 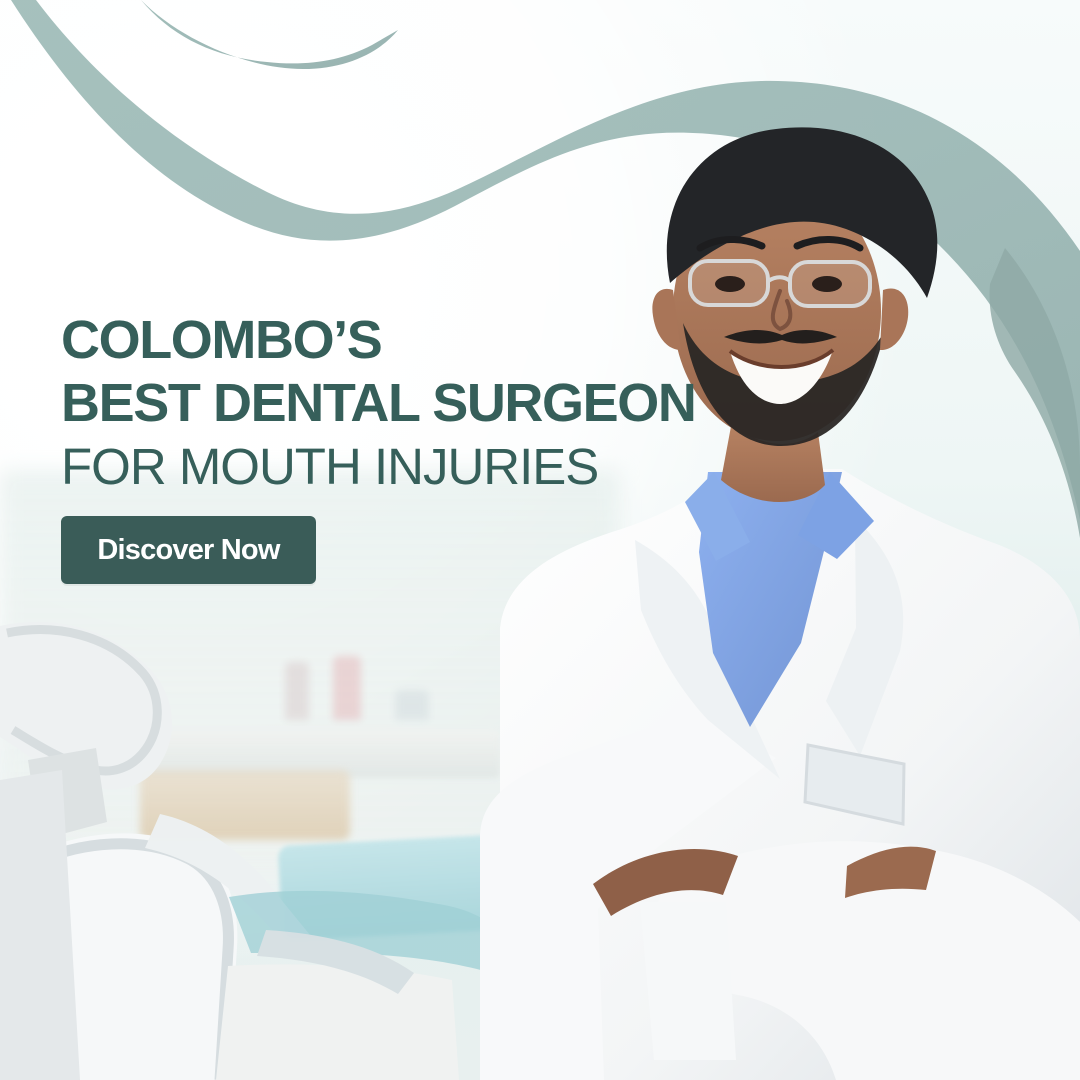 What do you see at coordinates (894, 319) in the screenshot?
I see `right-ear` at bounding box center [894, 319].